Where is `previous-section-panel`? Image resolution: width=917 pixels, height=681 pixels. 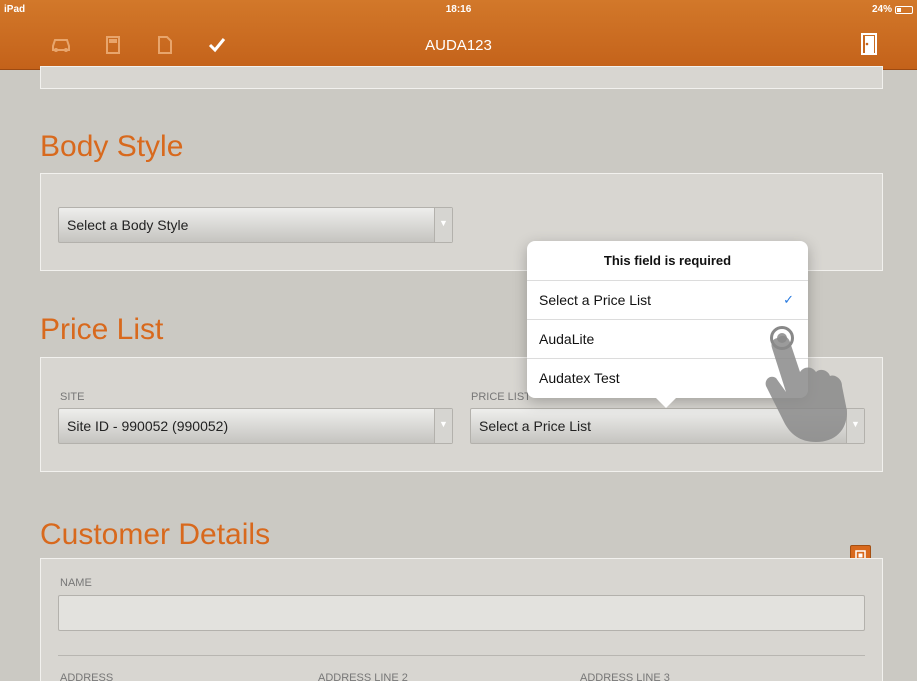
previous-section-panel is located at coordinates (461, 77).